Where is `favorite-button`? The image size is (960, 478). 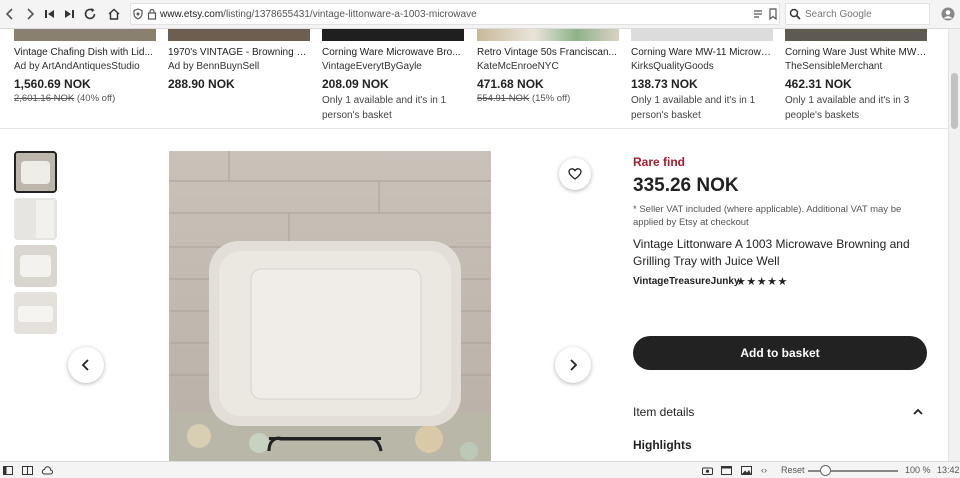 favorite-button is located at coordinates (575, 174).